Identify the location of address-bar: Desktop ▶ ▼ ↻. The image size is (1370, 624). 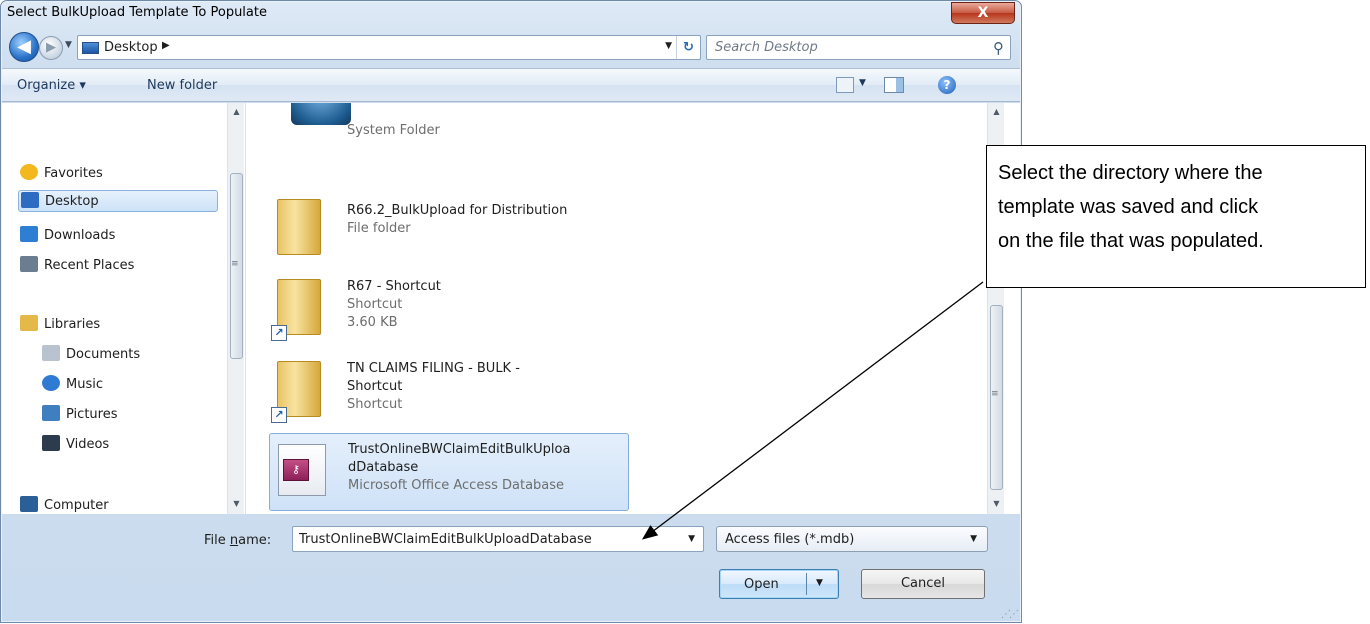
(389, 47).